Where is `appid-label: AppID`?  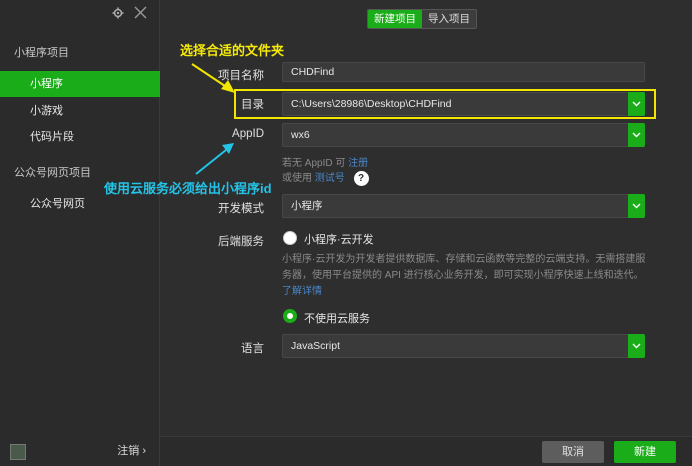 appid-label: AppID is located at coordinates (248, 134).